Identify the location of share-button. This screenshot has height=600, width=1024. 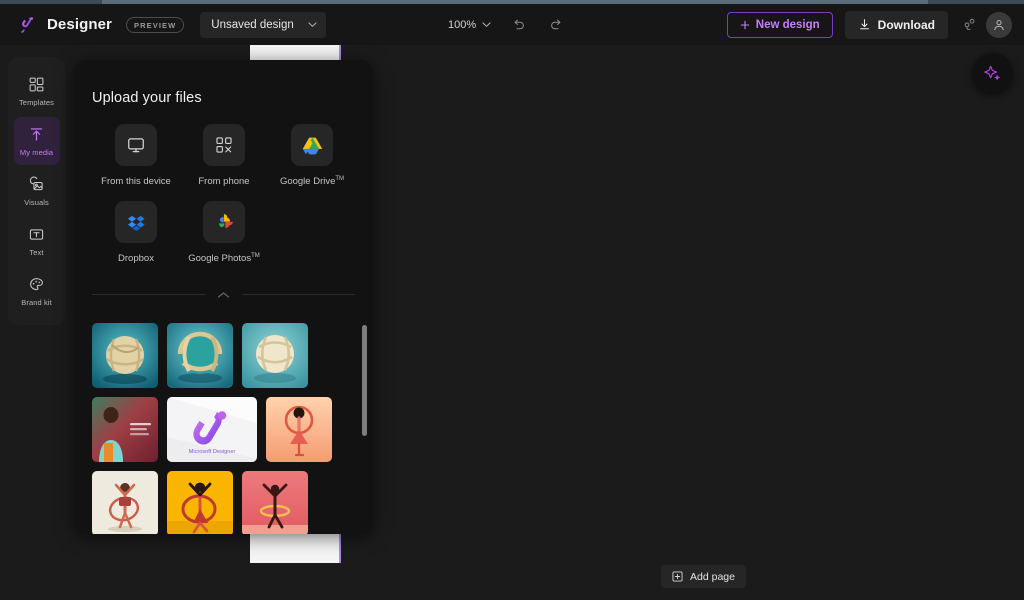
(969, 25).